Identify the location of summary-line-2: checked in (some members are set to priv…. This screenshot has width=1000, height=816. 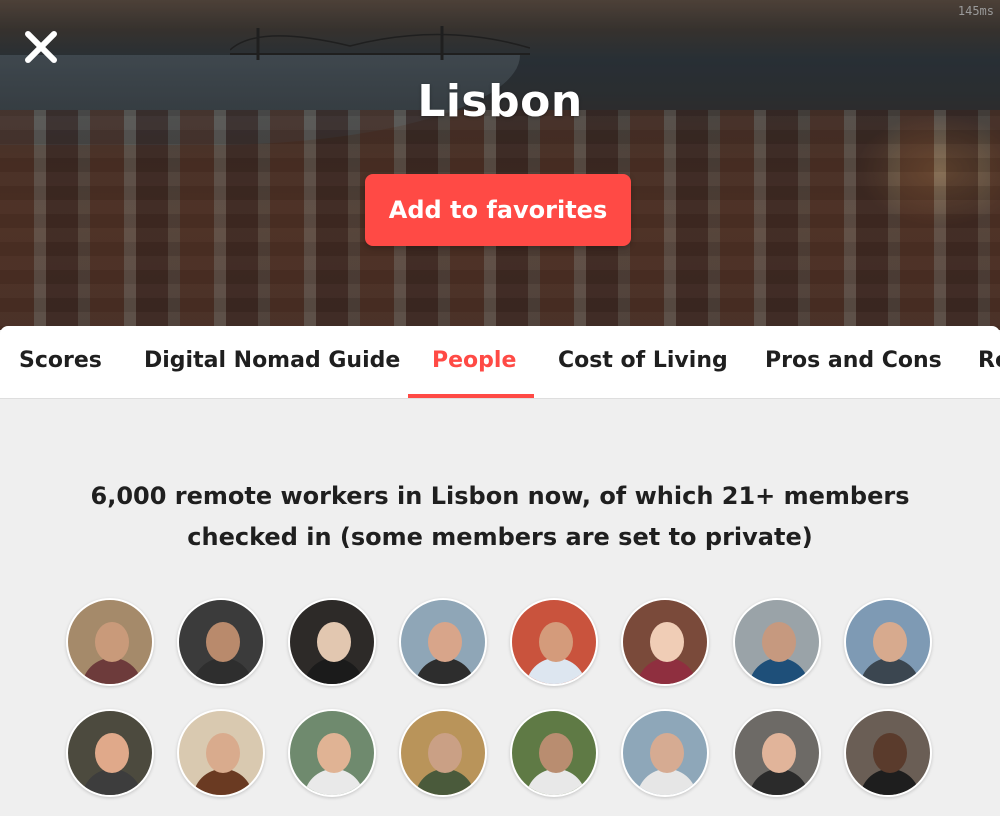
(500, 537).